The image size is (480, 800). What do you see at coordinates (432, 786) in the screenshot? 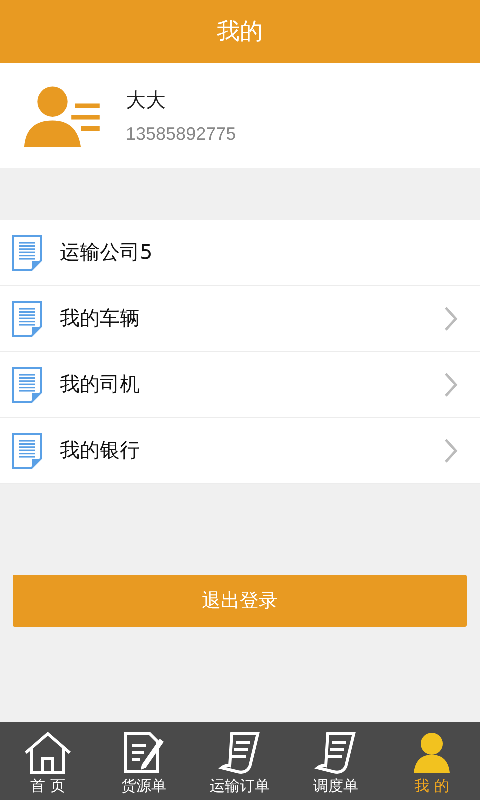
I see `tab-label: 我 的` at bounding box center [432, 786].